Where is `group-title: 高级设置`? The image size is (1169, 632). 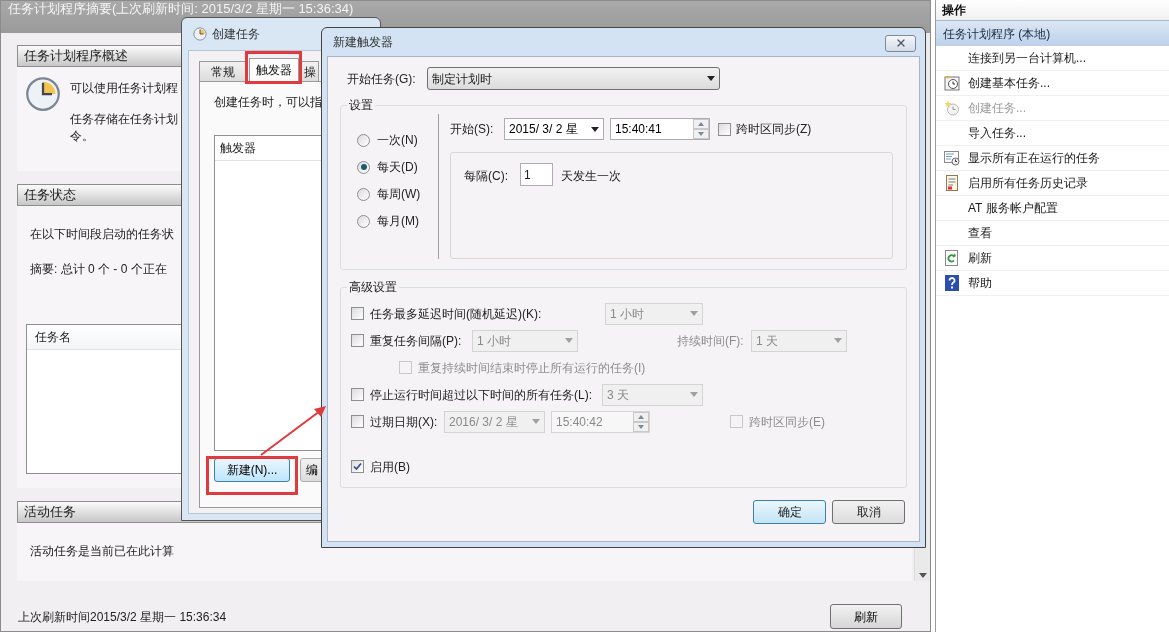
group-title: 高级设置 is located at coordinates (373, 287).